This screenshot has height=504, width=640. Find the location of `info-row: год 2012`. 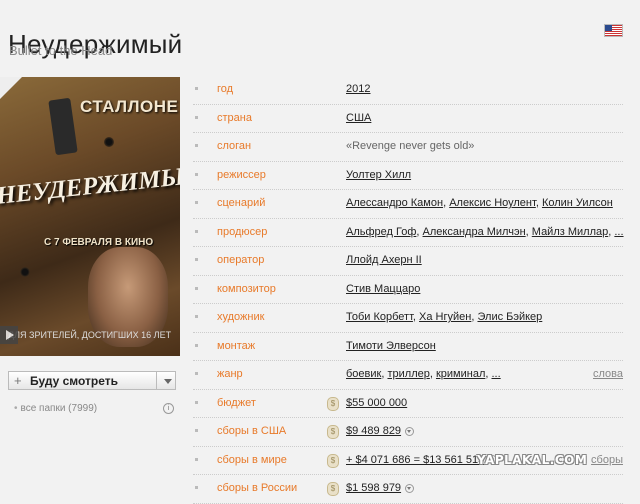

info-row: год 2012 is located at coordinates (408, 90).